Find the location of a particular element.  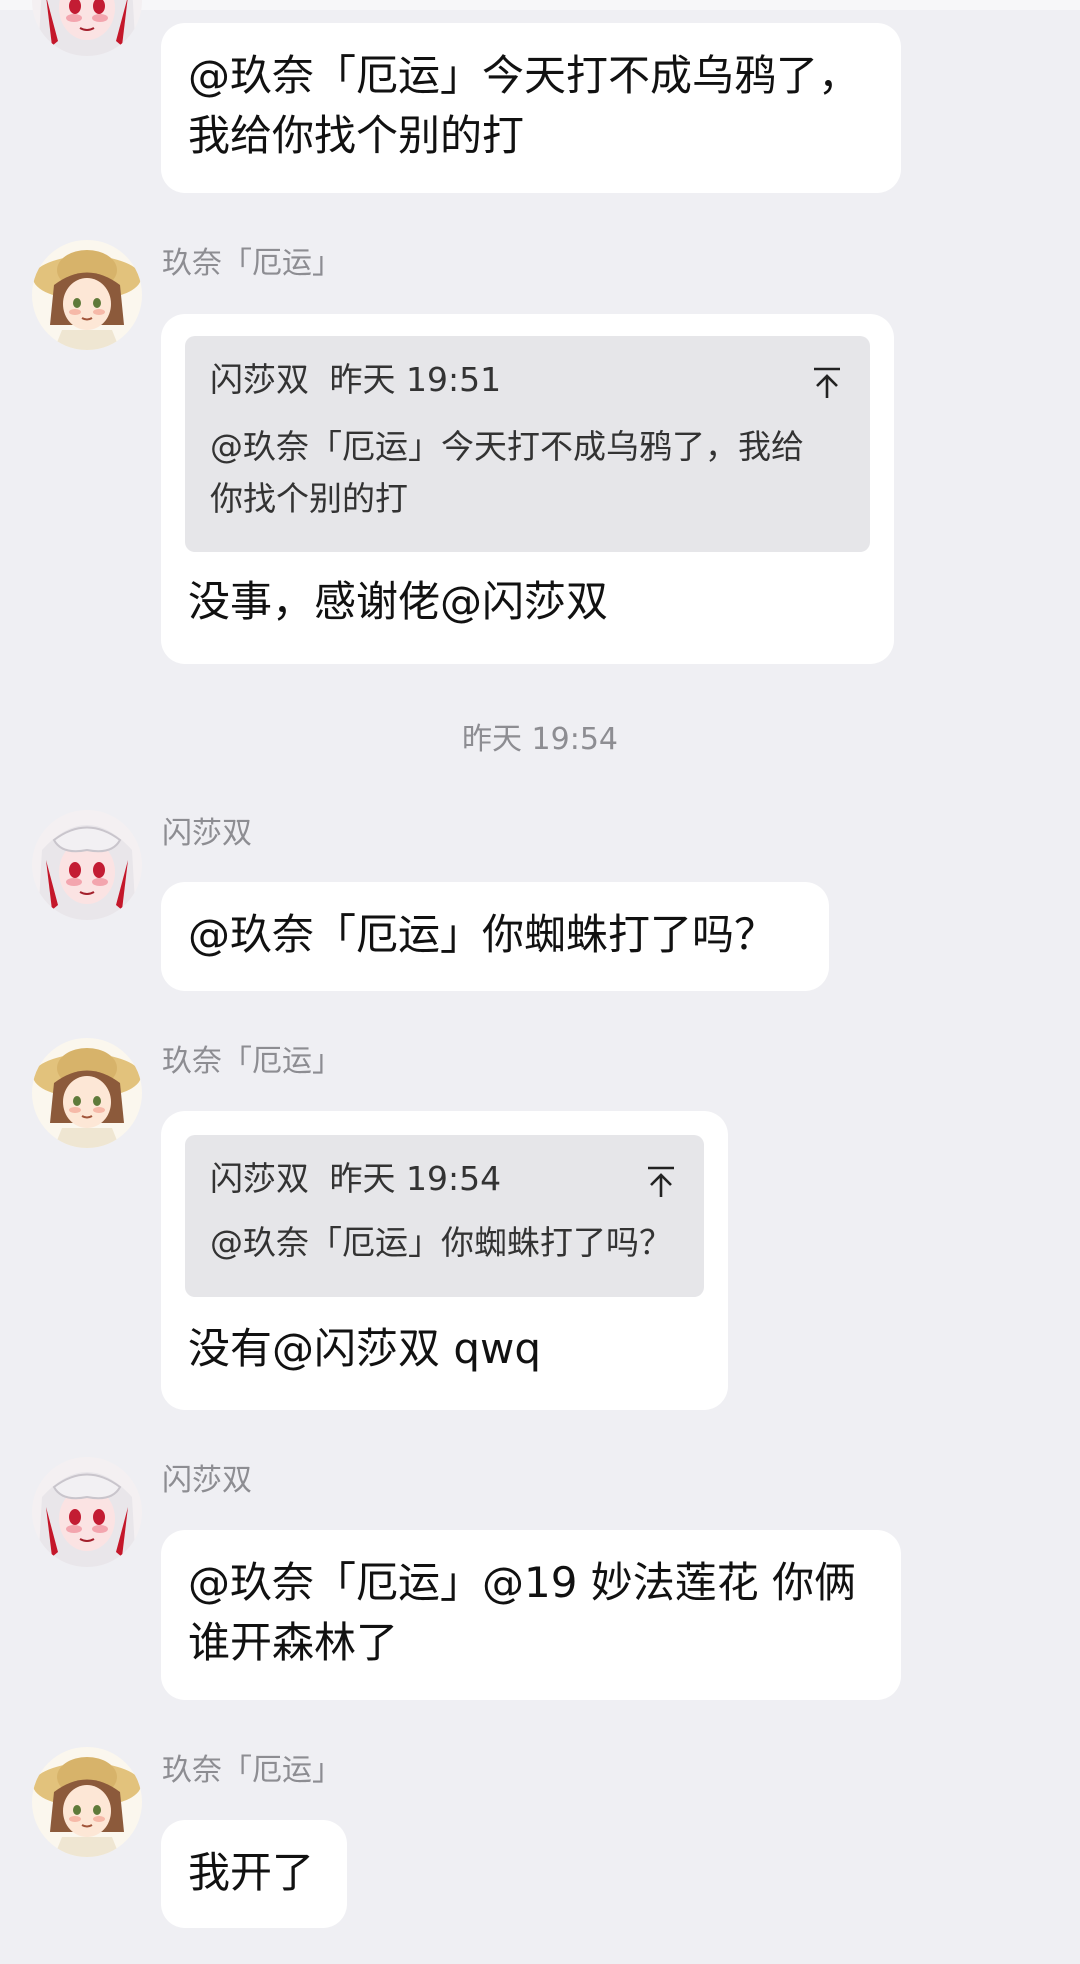

message-bubble: @玖奈「厄运」今天打不成乌鸦了，我给你找个别的打 is located at coordinates (531, 108).